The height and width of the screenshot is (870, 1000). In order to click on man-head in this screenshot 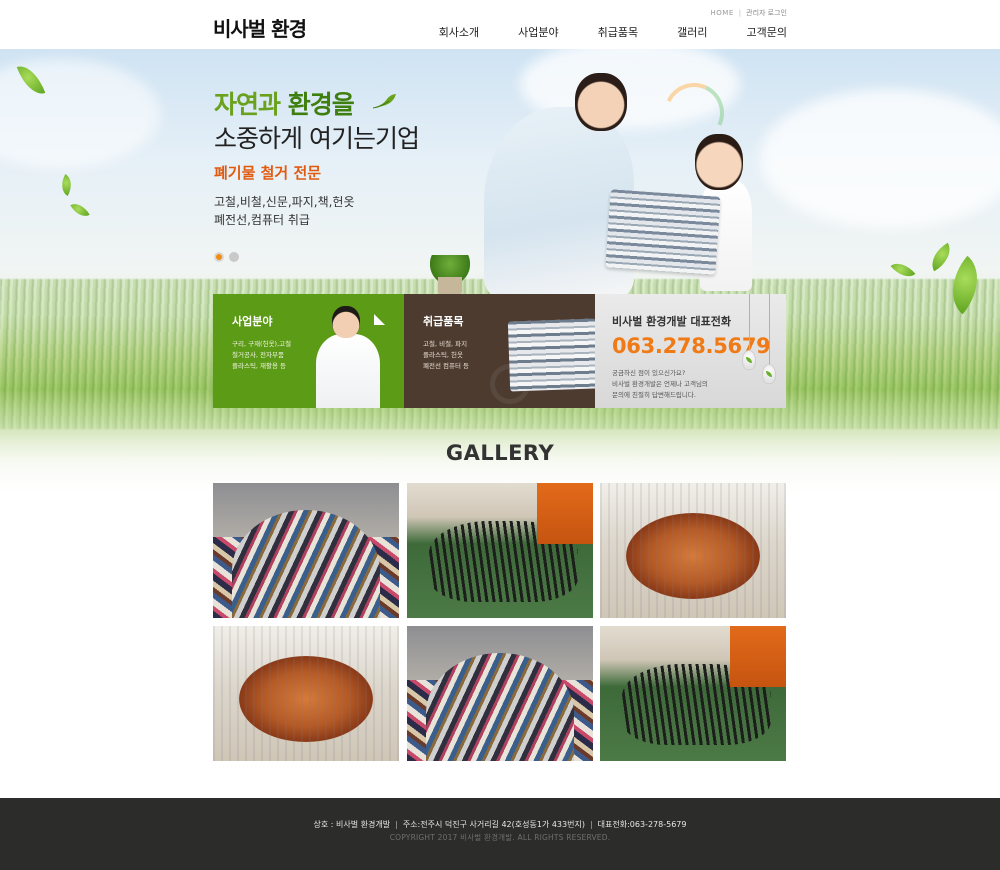, I will do `click(346, 322)`.